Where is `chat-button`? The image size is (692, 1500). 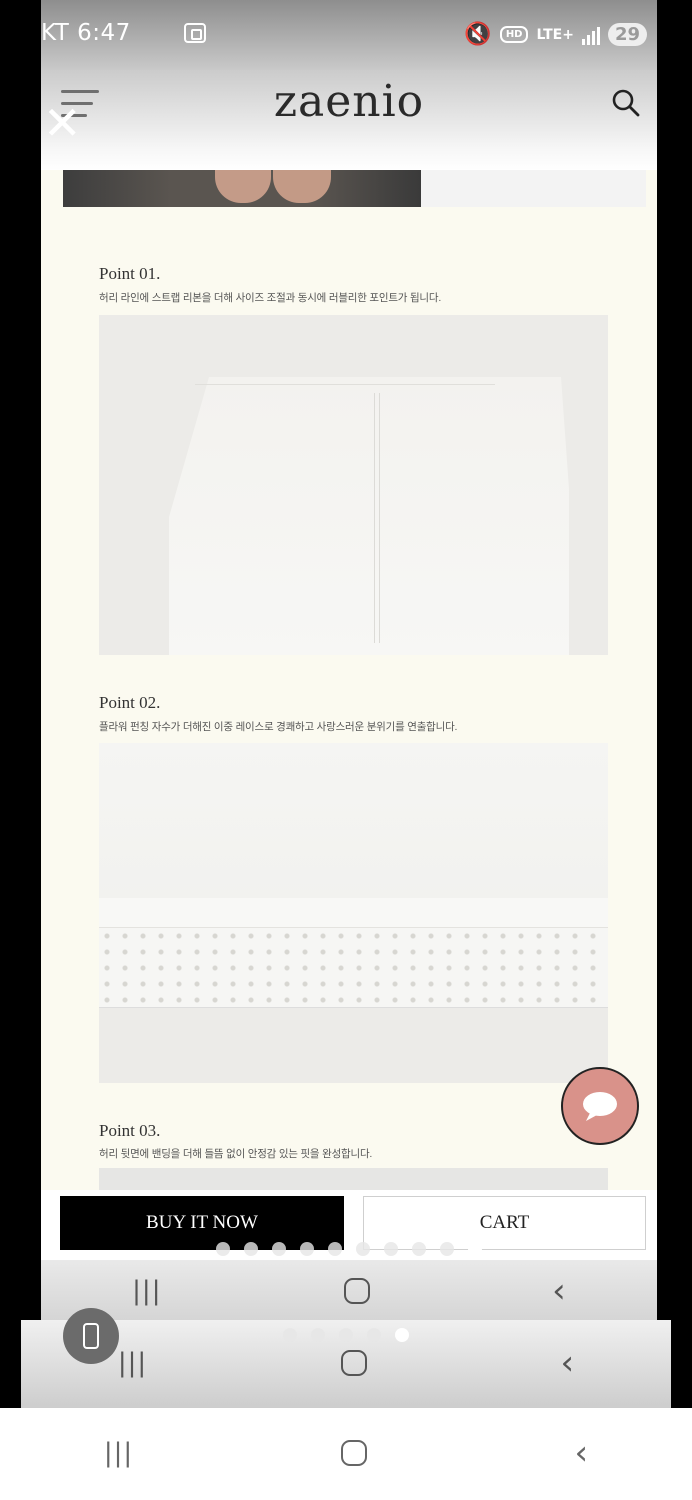 chat-button is located at coordinates (600, 1106).